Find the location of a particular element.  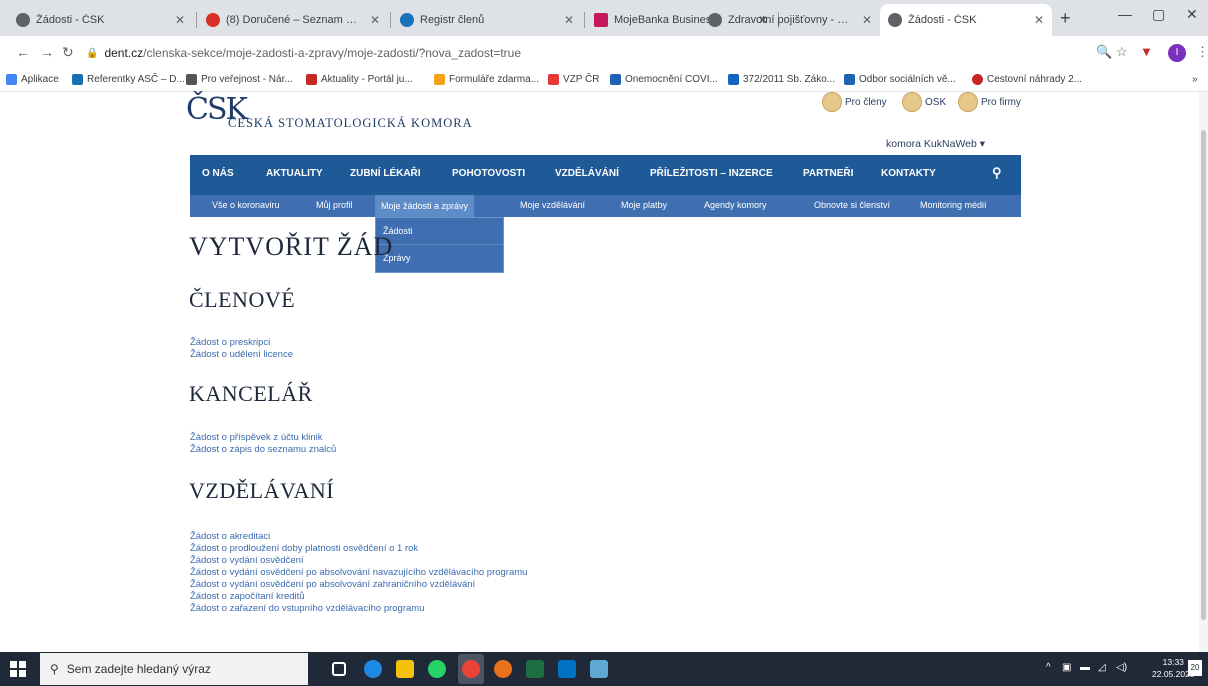

top-link-companies: Pro firmy is located at coordinates (989, 102).